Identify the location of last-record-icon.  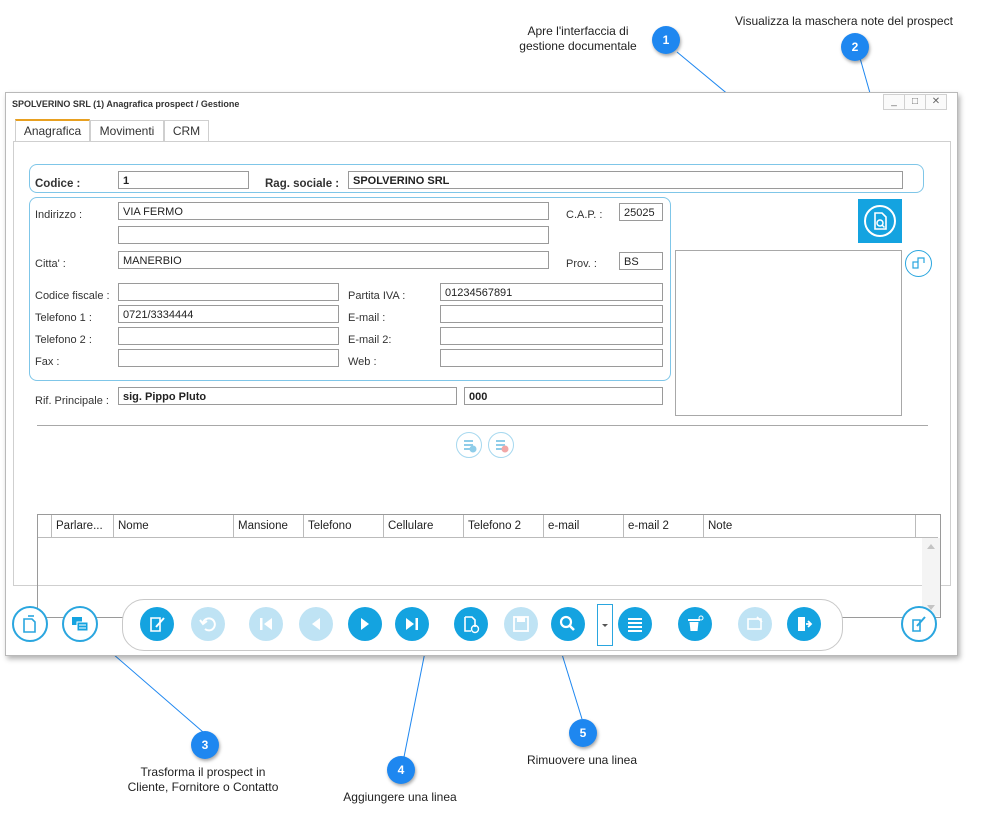
(412, 624).